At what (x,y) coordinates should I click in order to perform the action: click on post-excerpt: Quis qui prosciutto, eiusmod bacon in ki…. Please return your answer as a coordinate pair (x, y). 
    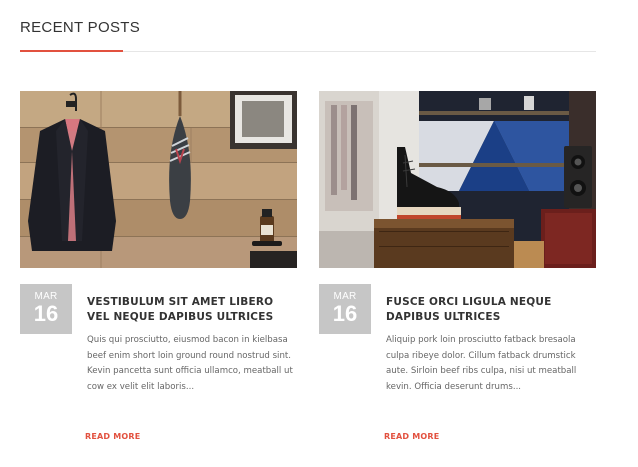
    Looking at the image, I should click on (190, 363).